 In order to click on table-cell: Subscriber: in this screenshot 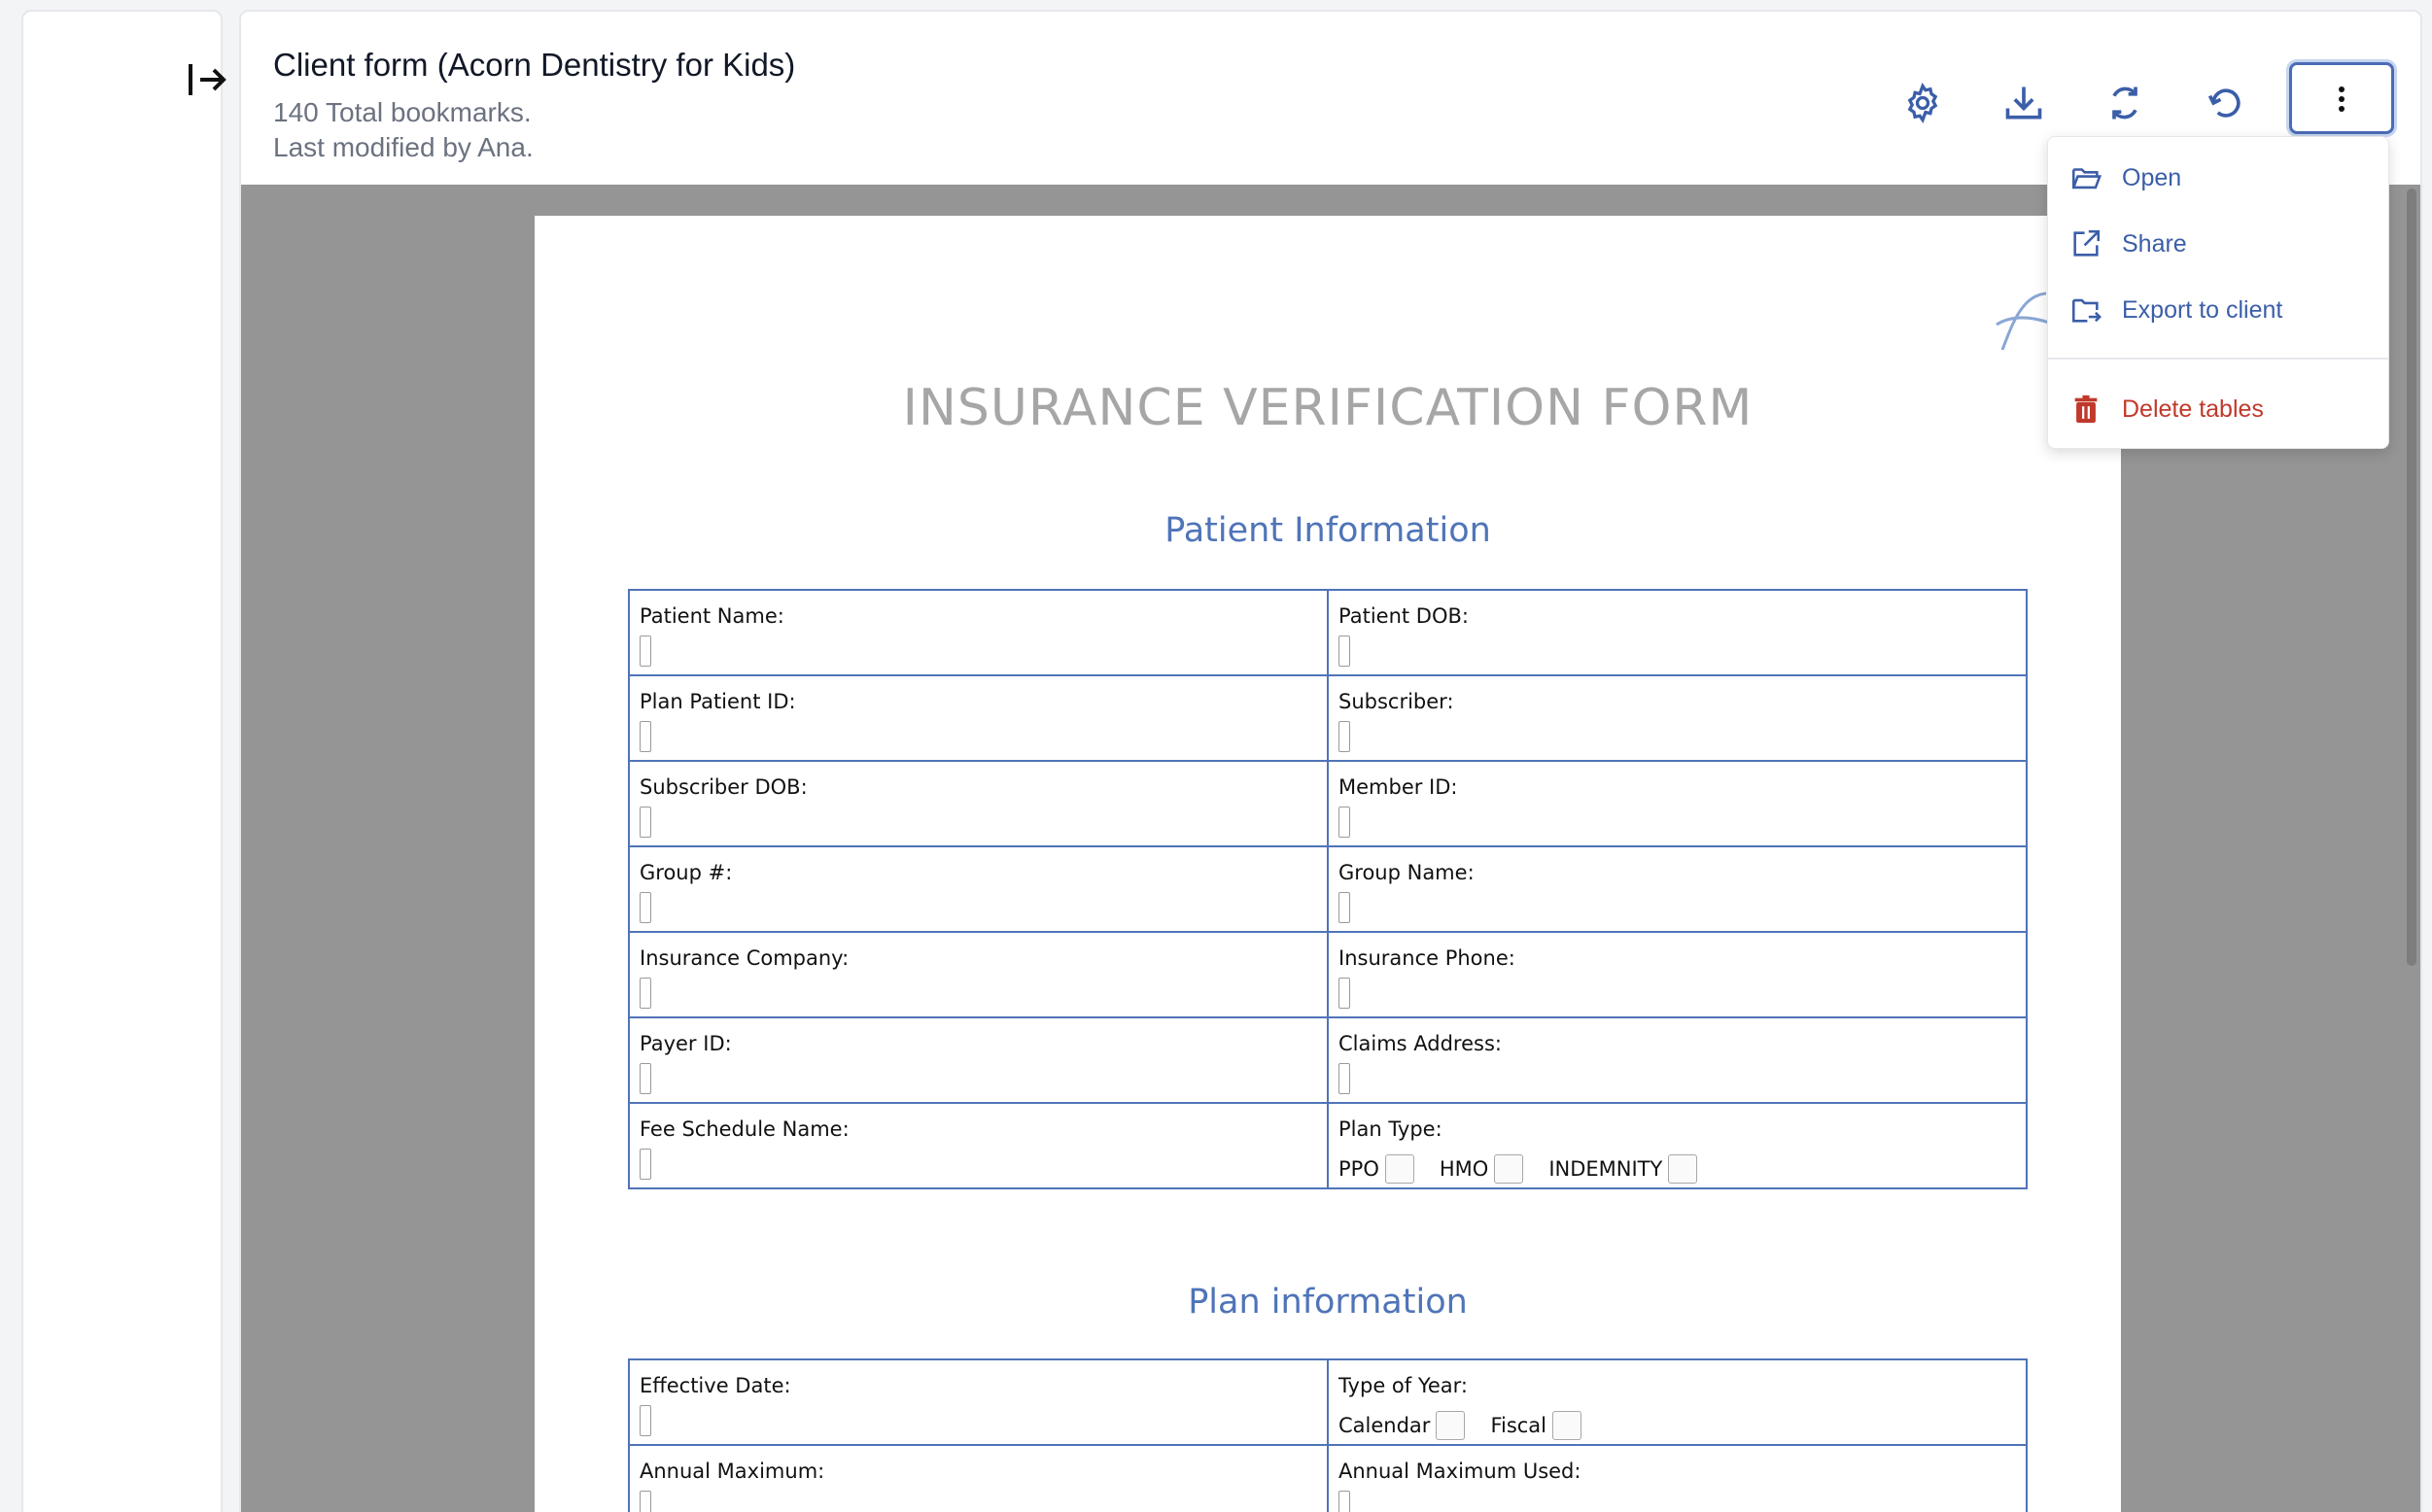, I will do `click(1678, 719)`.